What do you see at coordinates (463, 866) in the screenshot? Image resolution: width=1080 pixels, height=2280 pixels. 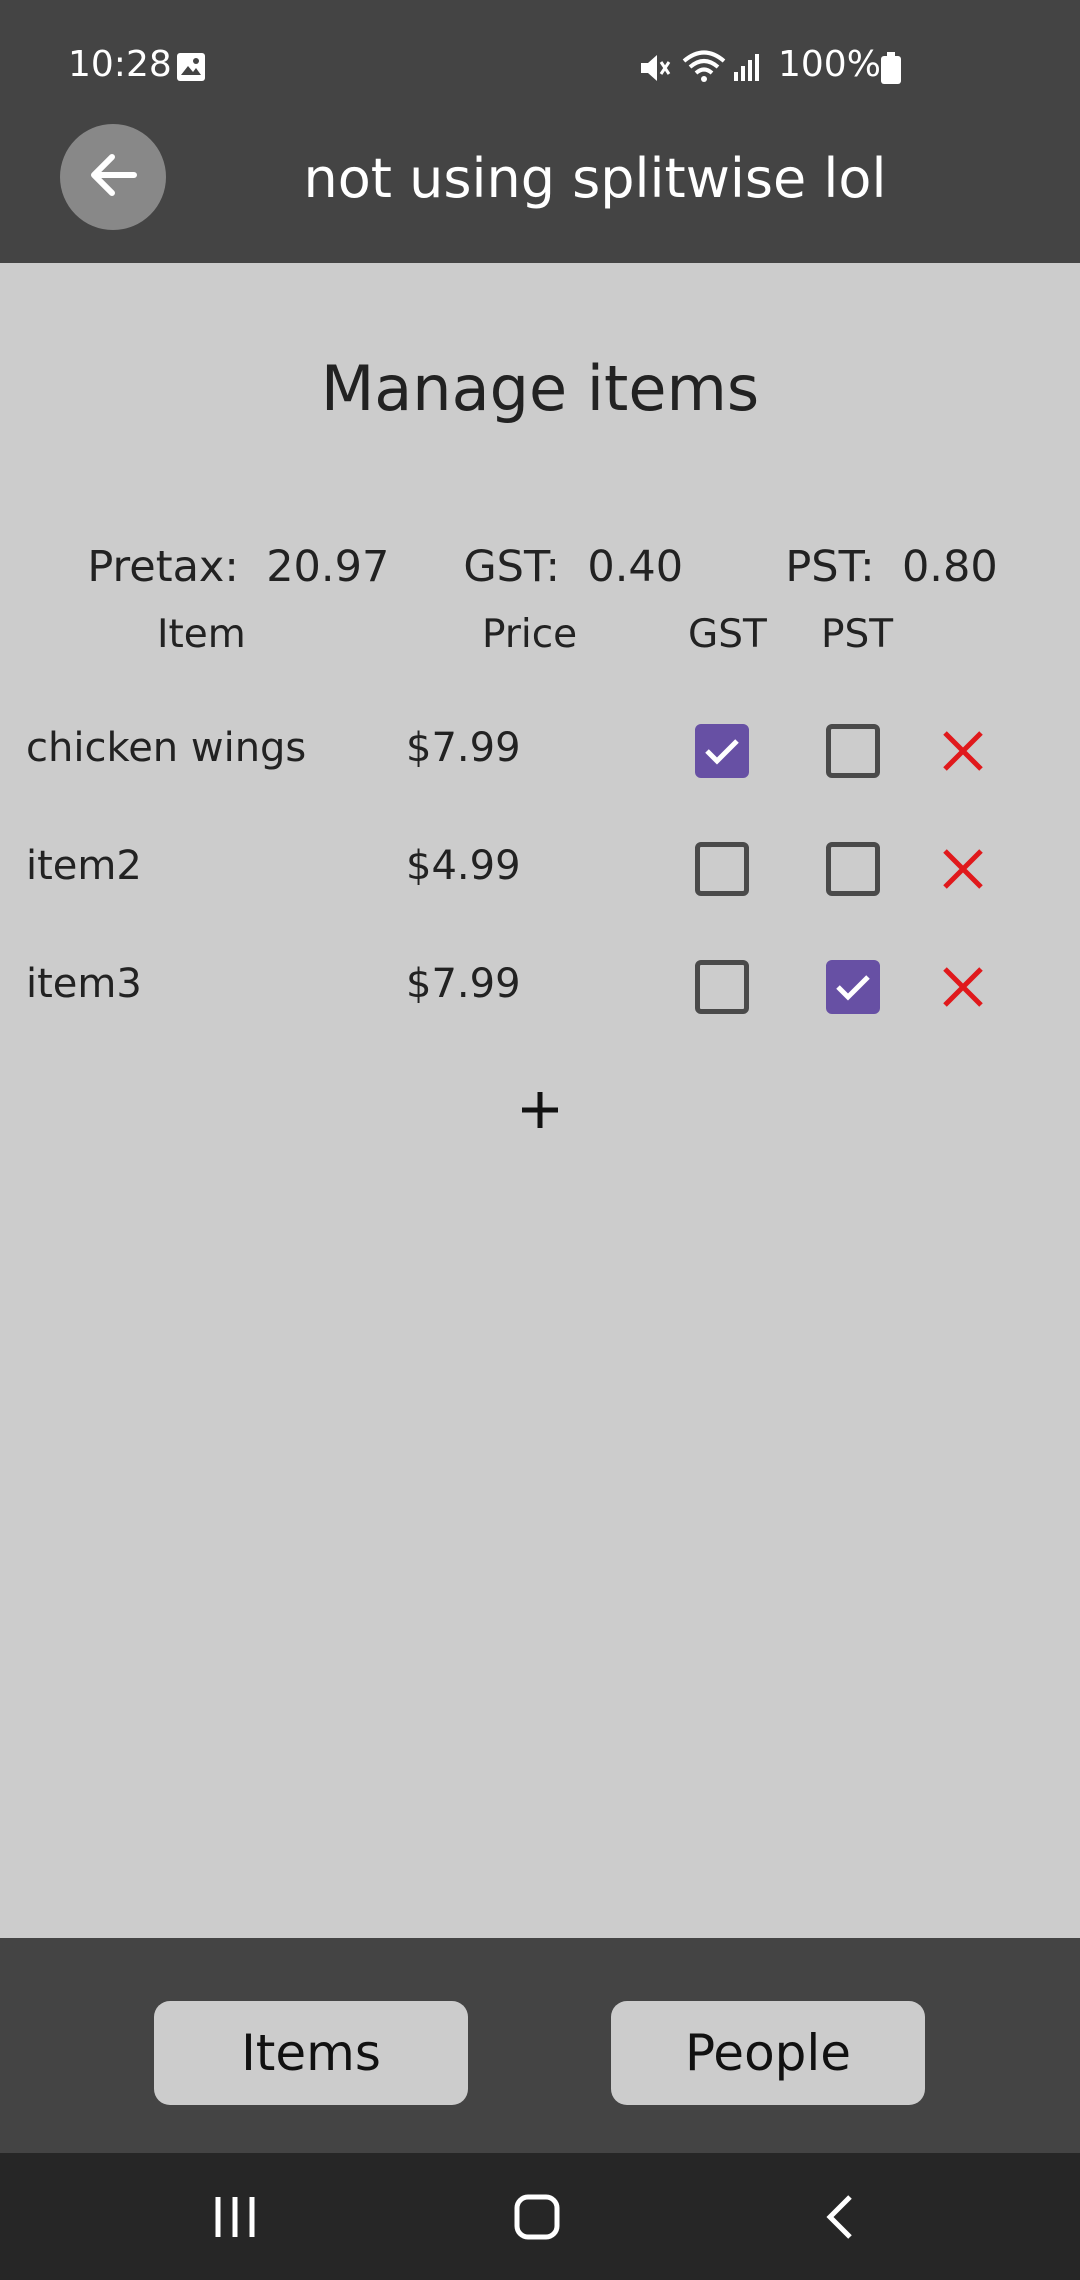 I see `item-price: $4.99` at bounding box center [463, 866].